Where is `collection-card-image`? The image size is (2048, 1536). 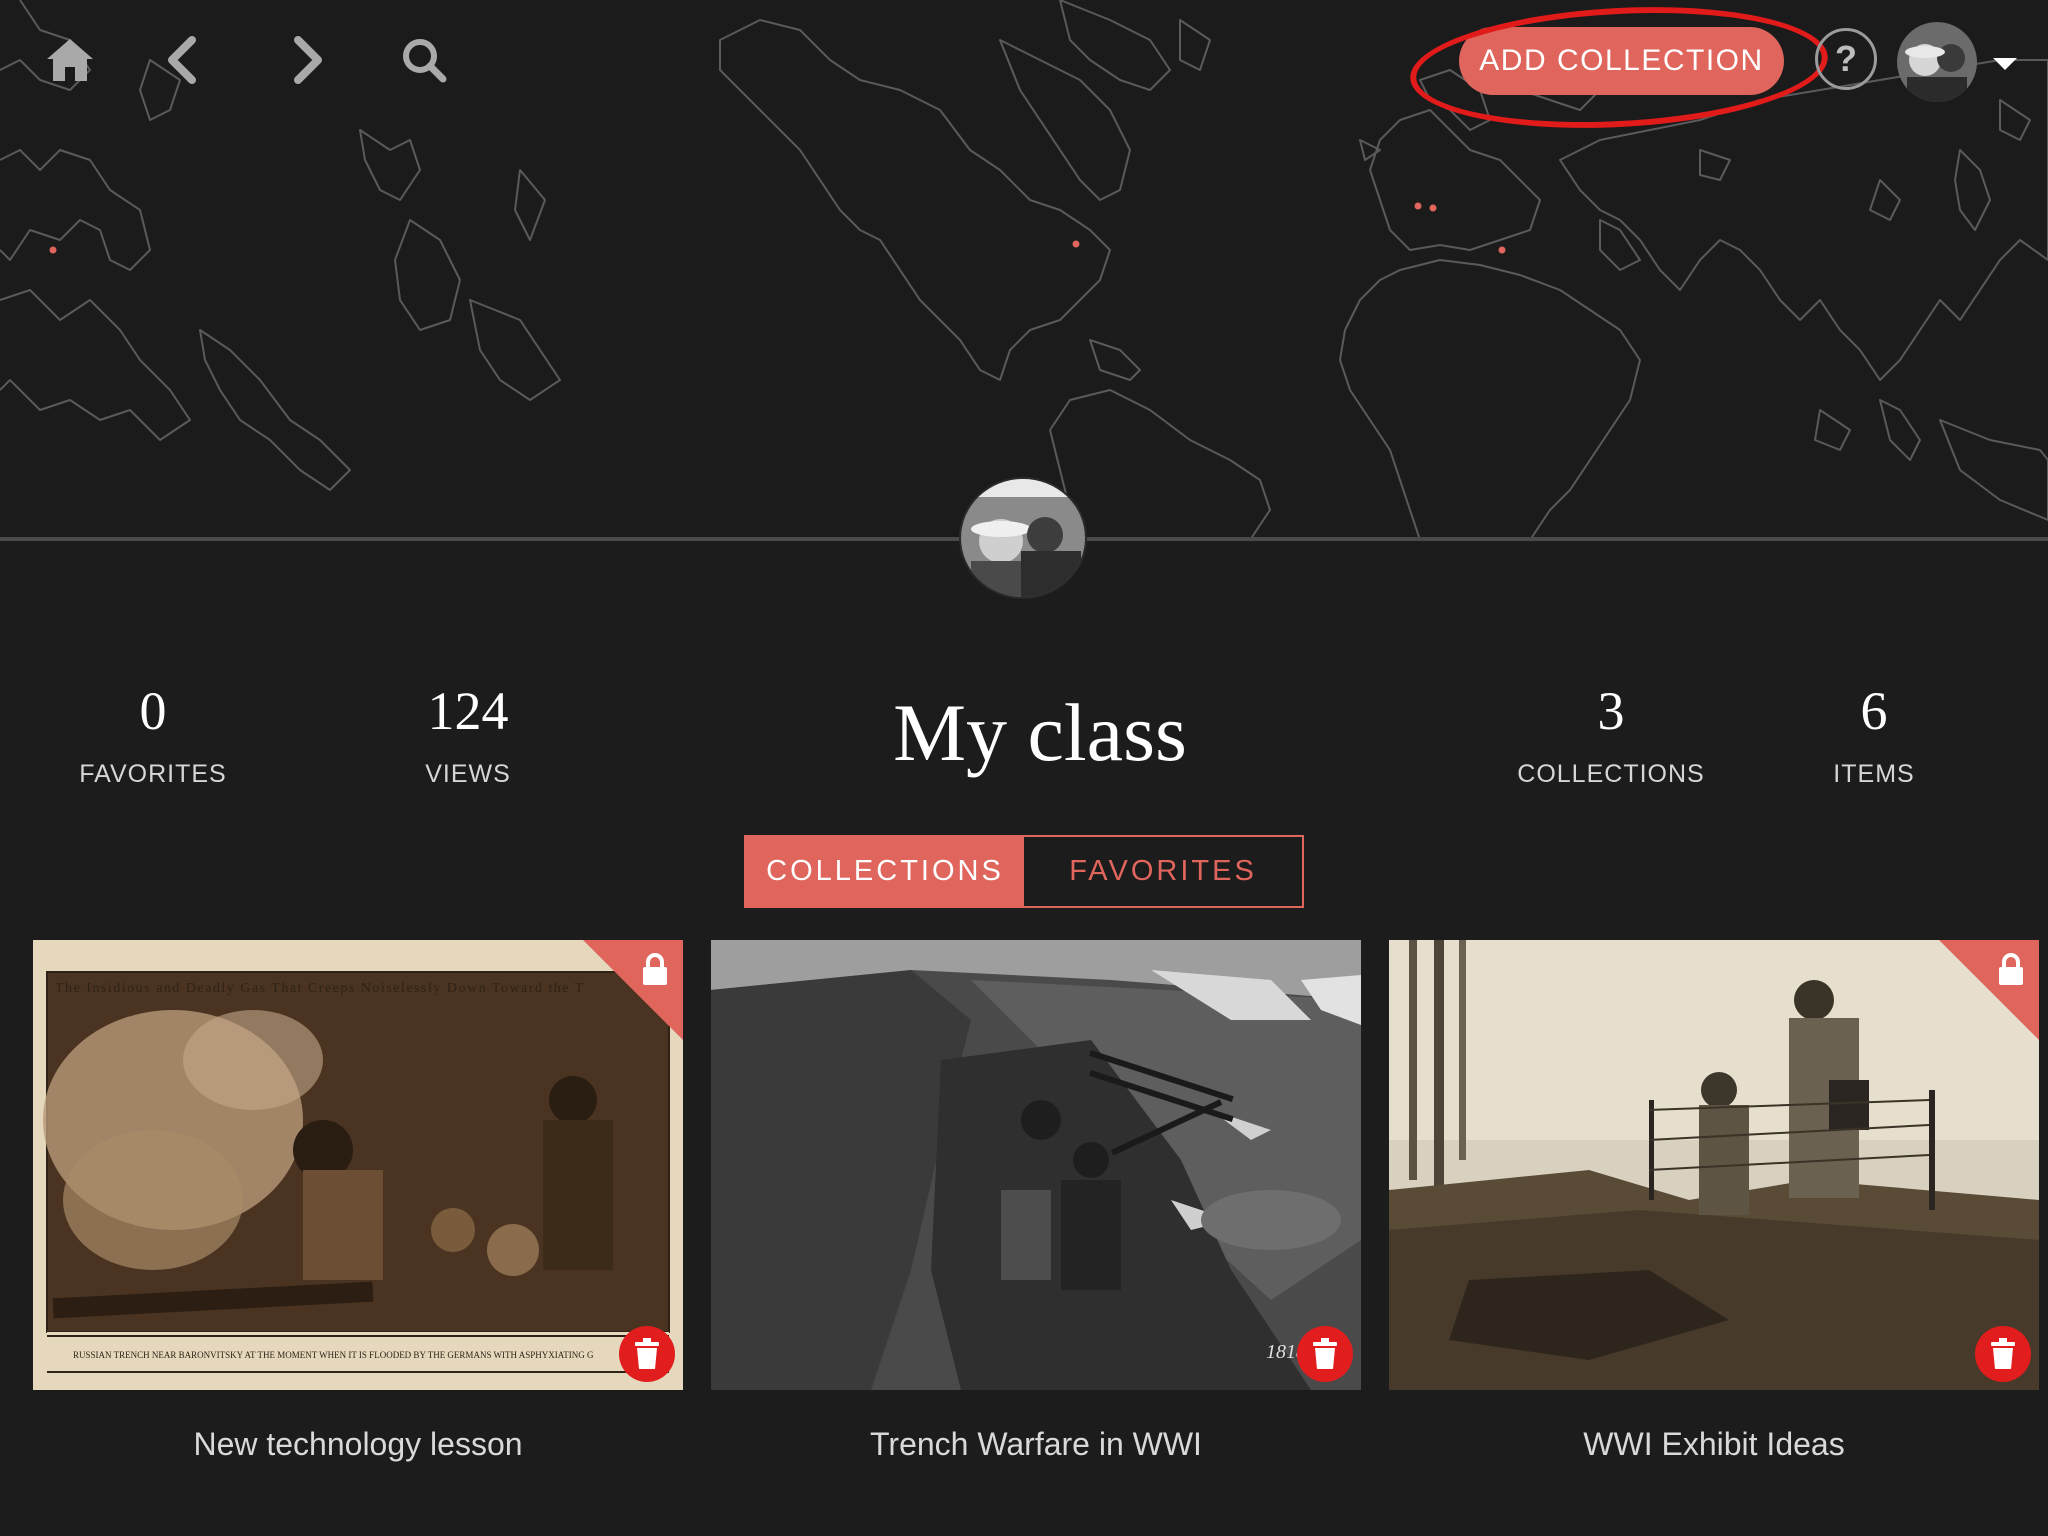 collection-card-image is located at coordinates (1714, 1165).